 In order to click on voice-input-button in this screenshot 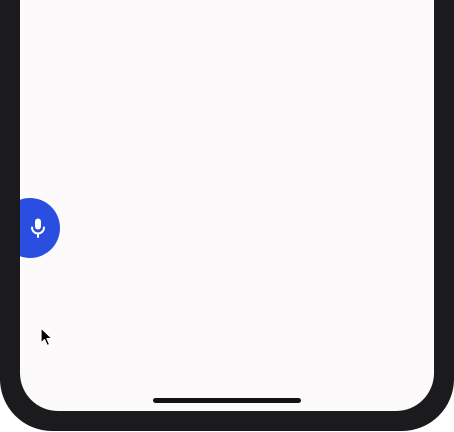, I will do `click(40, 228)`.